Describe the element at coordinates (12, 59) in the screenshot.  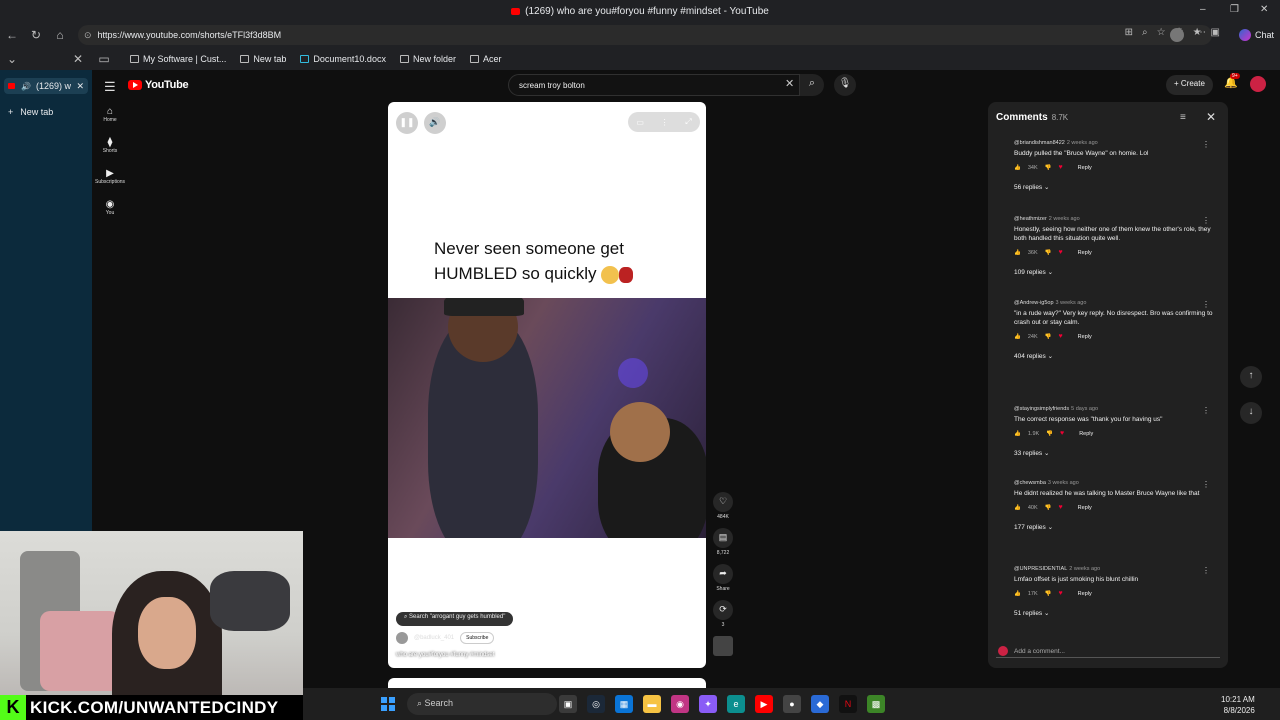
I see `chevron-down-icon: ⌄` at that location.